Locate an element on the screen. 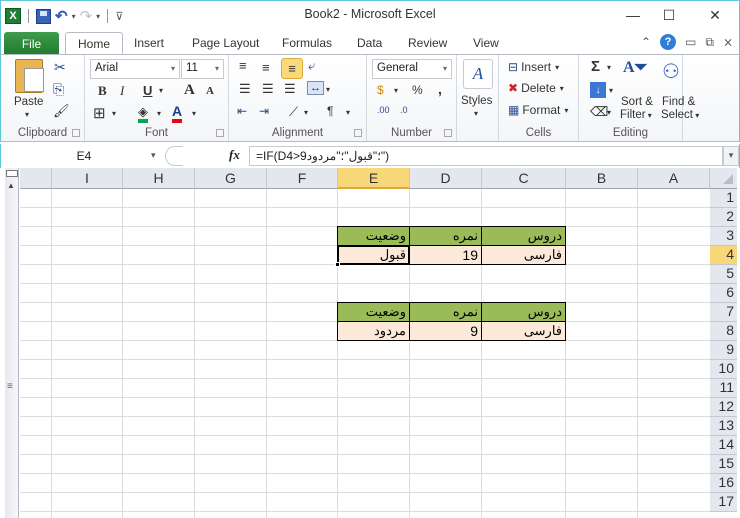 This screenshot has height=518, width=740. row-header-7: 7 is located at coordinates (723, 312).